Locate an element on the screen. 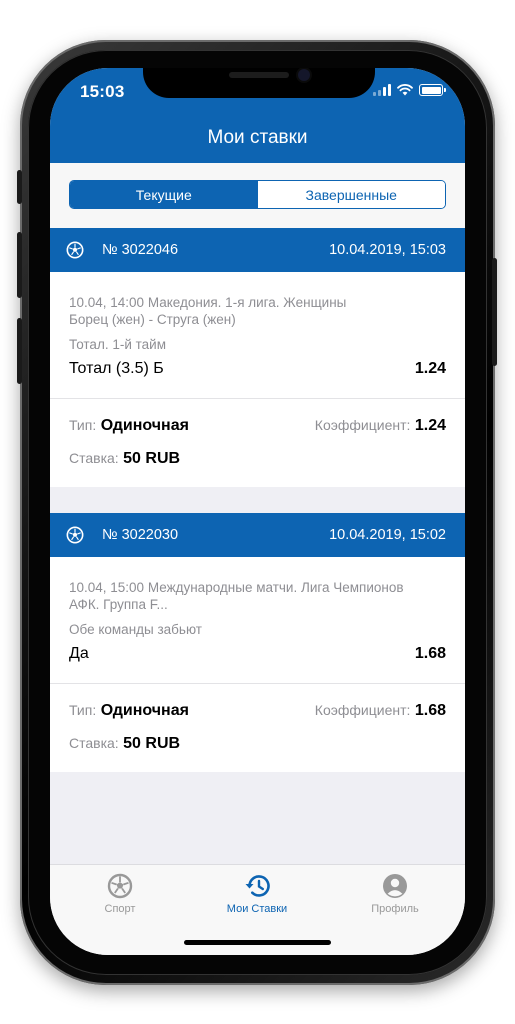  profile-icon is located at coordinates (395, 886).